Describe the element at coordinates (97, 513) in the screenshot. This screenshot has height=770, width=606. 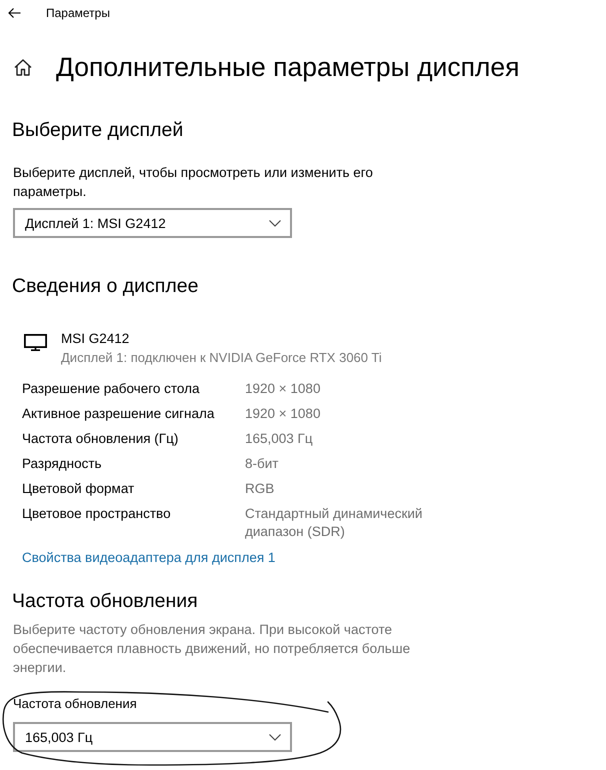
I see `info-label: Цветовое пространство` at that location.